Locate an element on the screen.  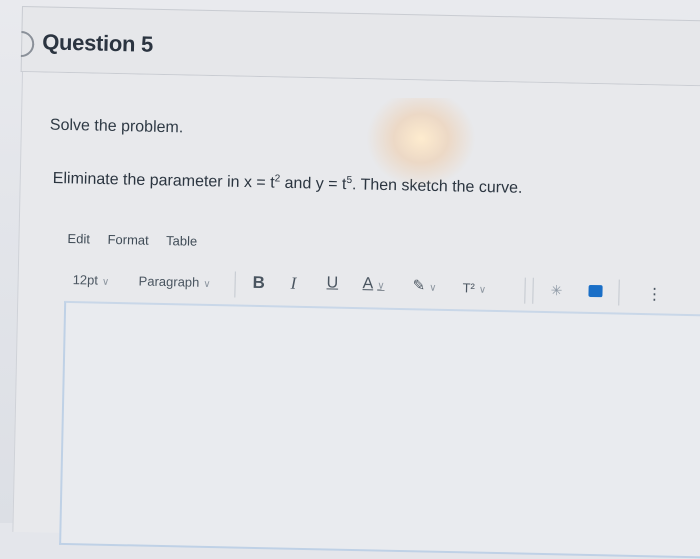
highlight-button: ✎ ∨ is located at coordinates (424, 285).